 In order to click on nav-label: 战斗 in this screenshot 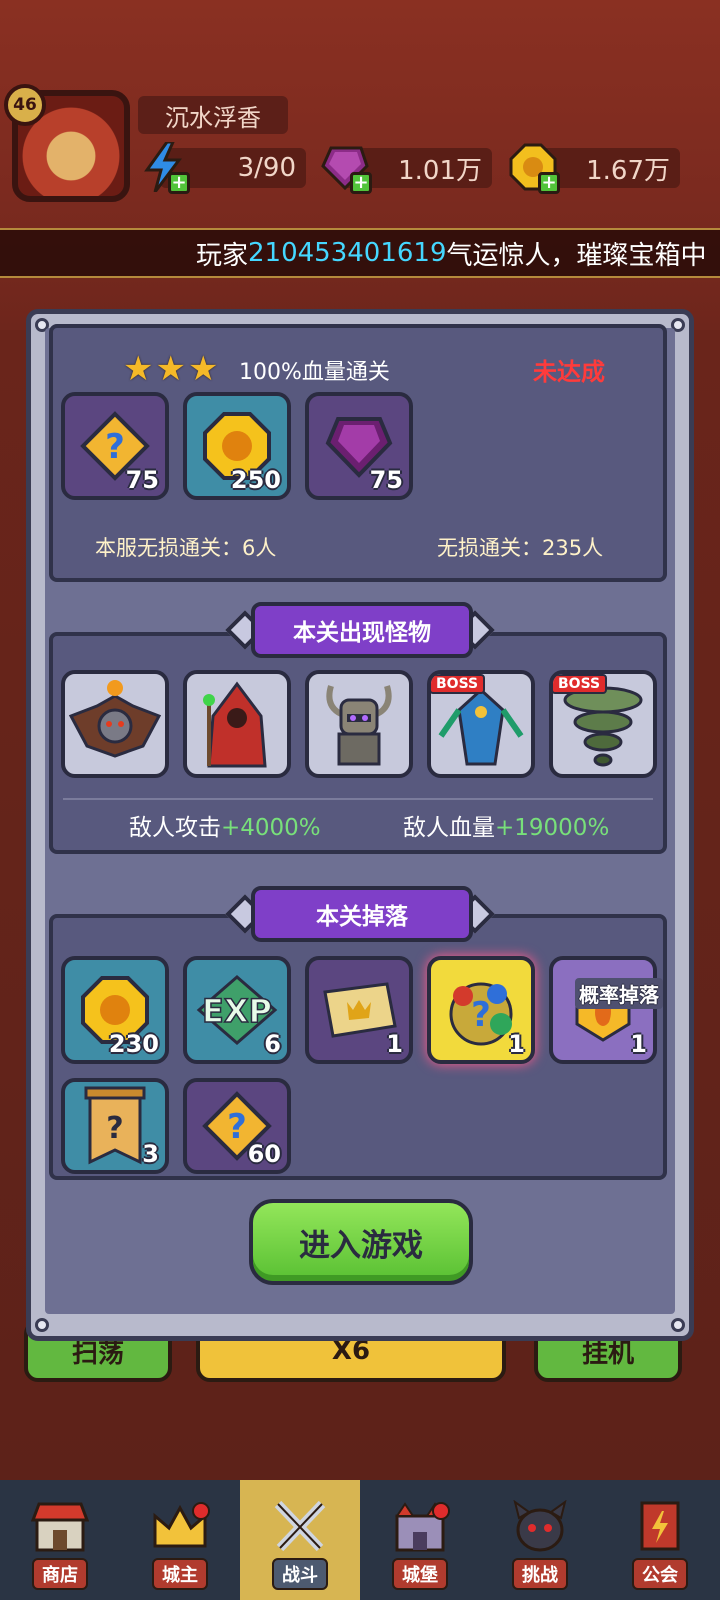, I will do `click(300, 1574)`.